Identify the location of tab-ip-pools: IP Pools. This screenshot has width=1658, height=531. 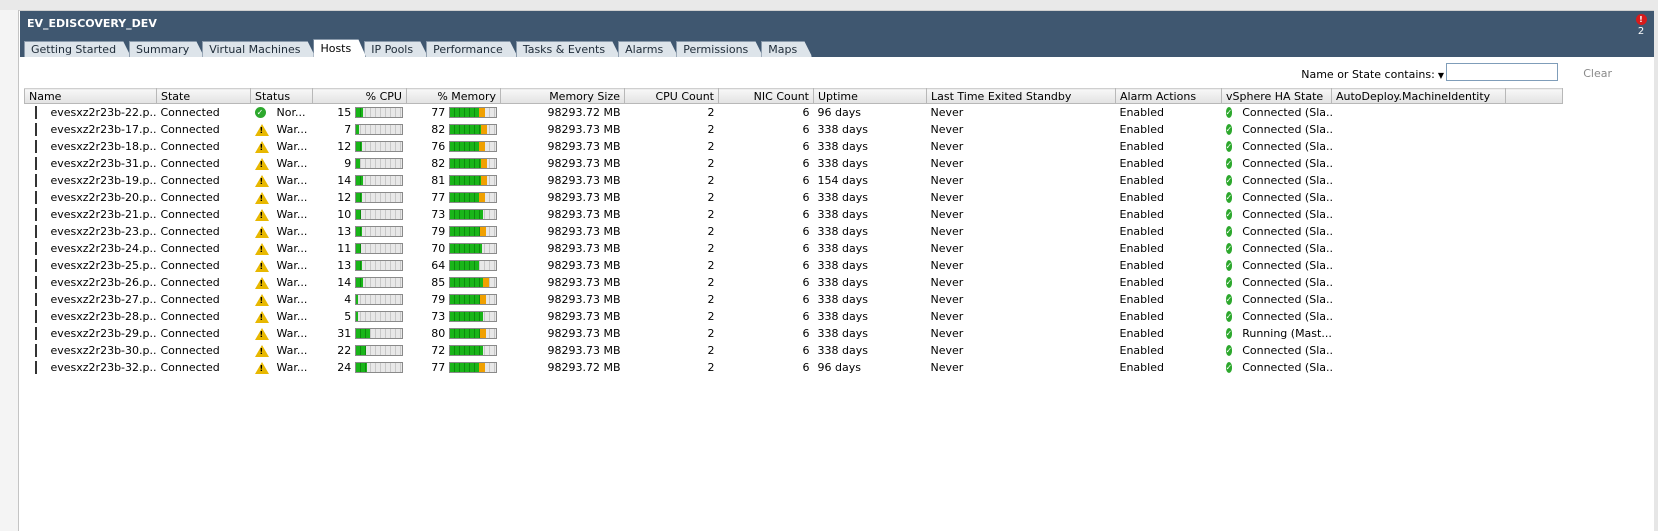
(396, 49).